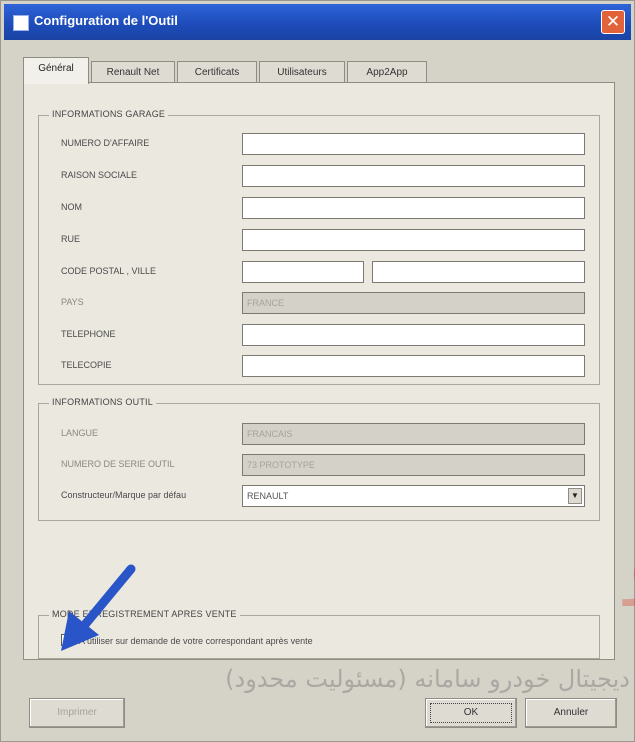 The image size is (635, 742). I want to click on nom-label: NOM, so click(71, 207).